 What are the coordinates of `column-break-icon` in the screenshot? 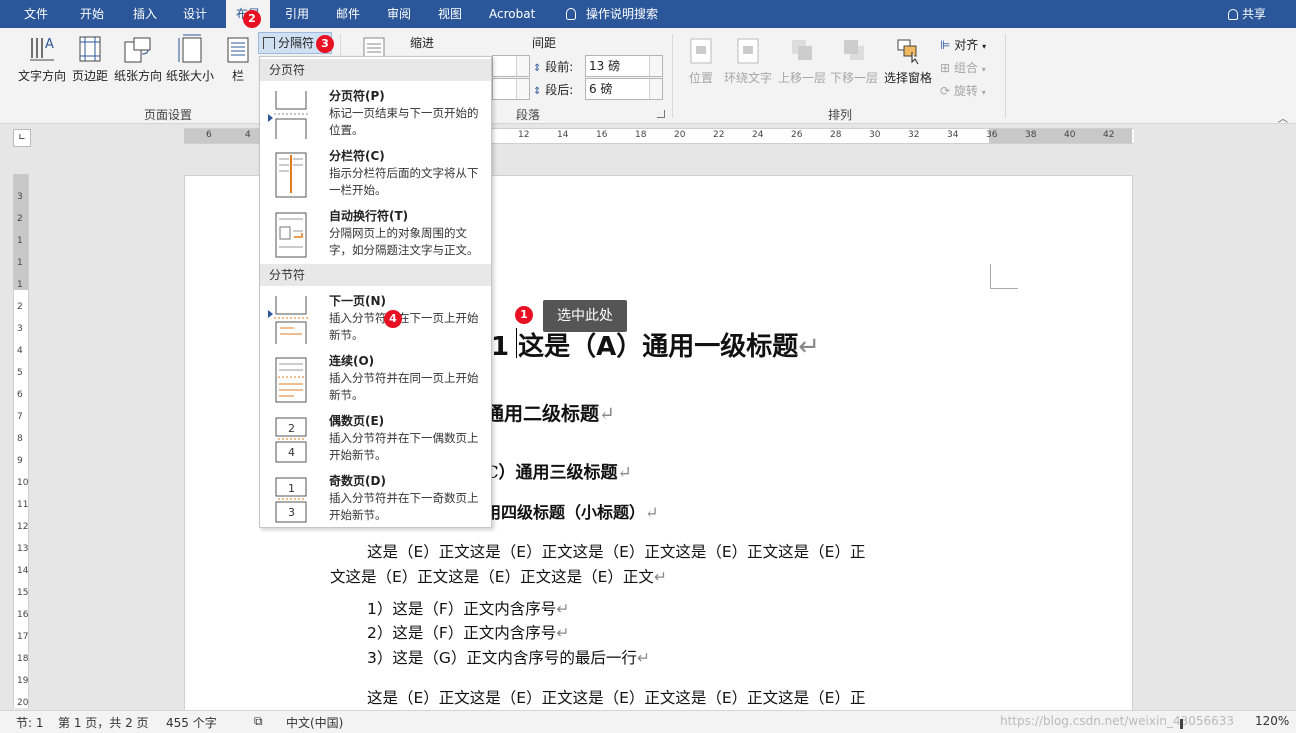 It's located at (291, 175).